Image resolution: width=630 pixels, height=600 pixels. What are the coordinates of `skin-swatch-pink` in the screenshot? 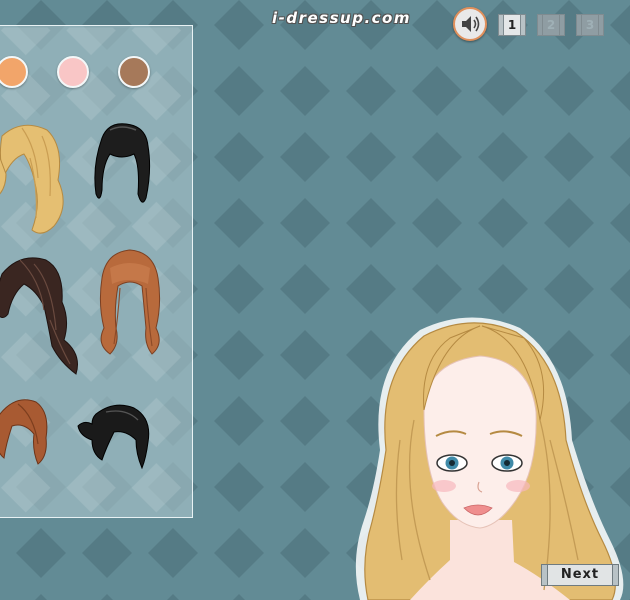 It's located at (73, 72).